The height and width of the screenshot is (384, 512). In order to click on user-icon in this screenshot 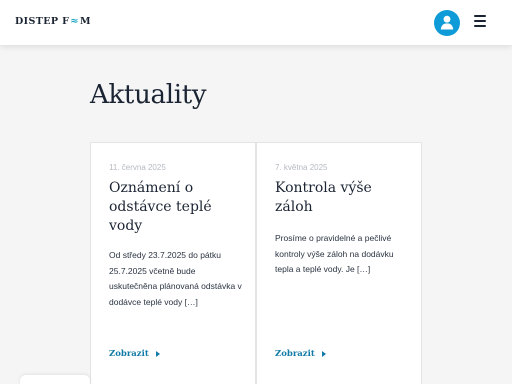, I will do `click(447, 22)`.